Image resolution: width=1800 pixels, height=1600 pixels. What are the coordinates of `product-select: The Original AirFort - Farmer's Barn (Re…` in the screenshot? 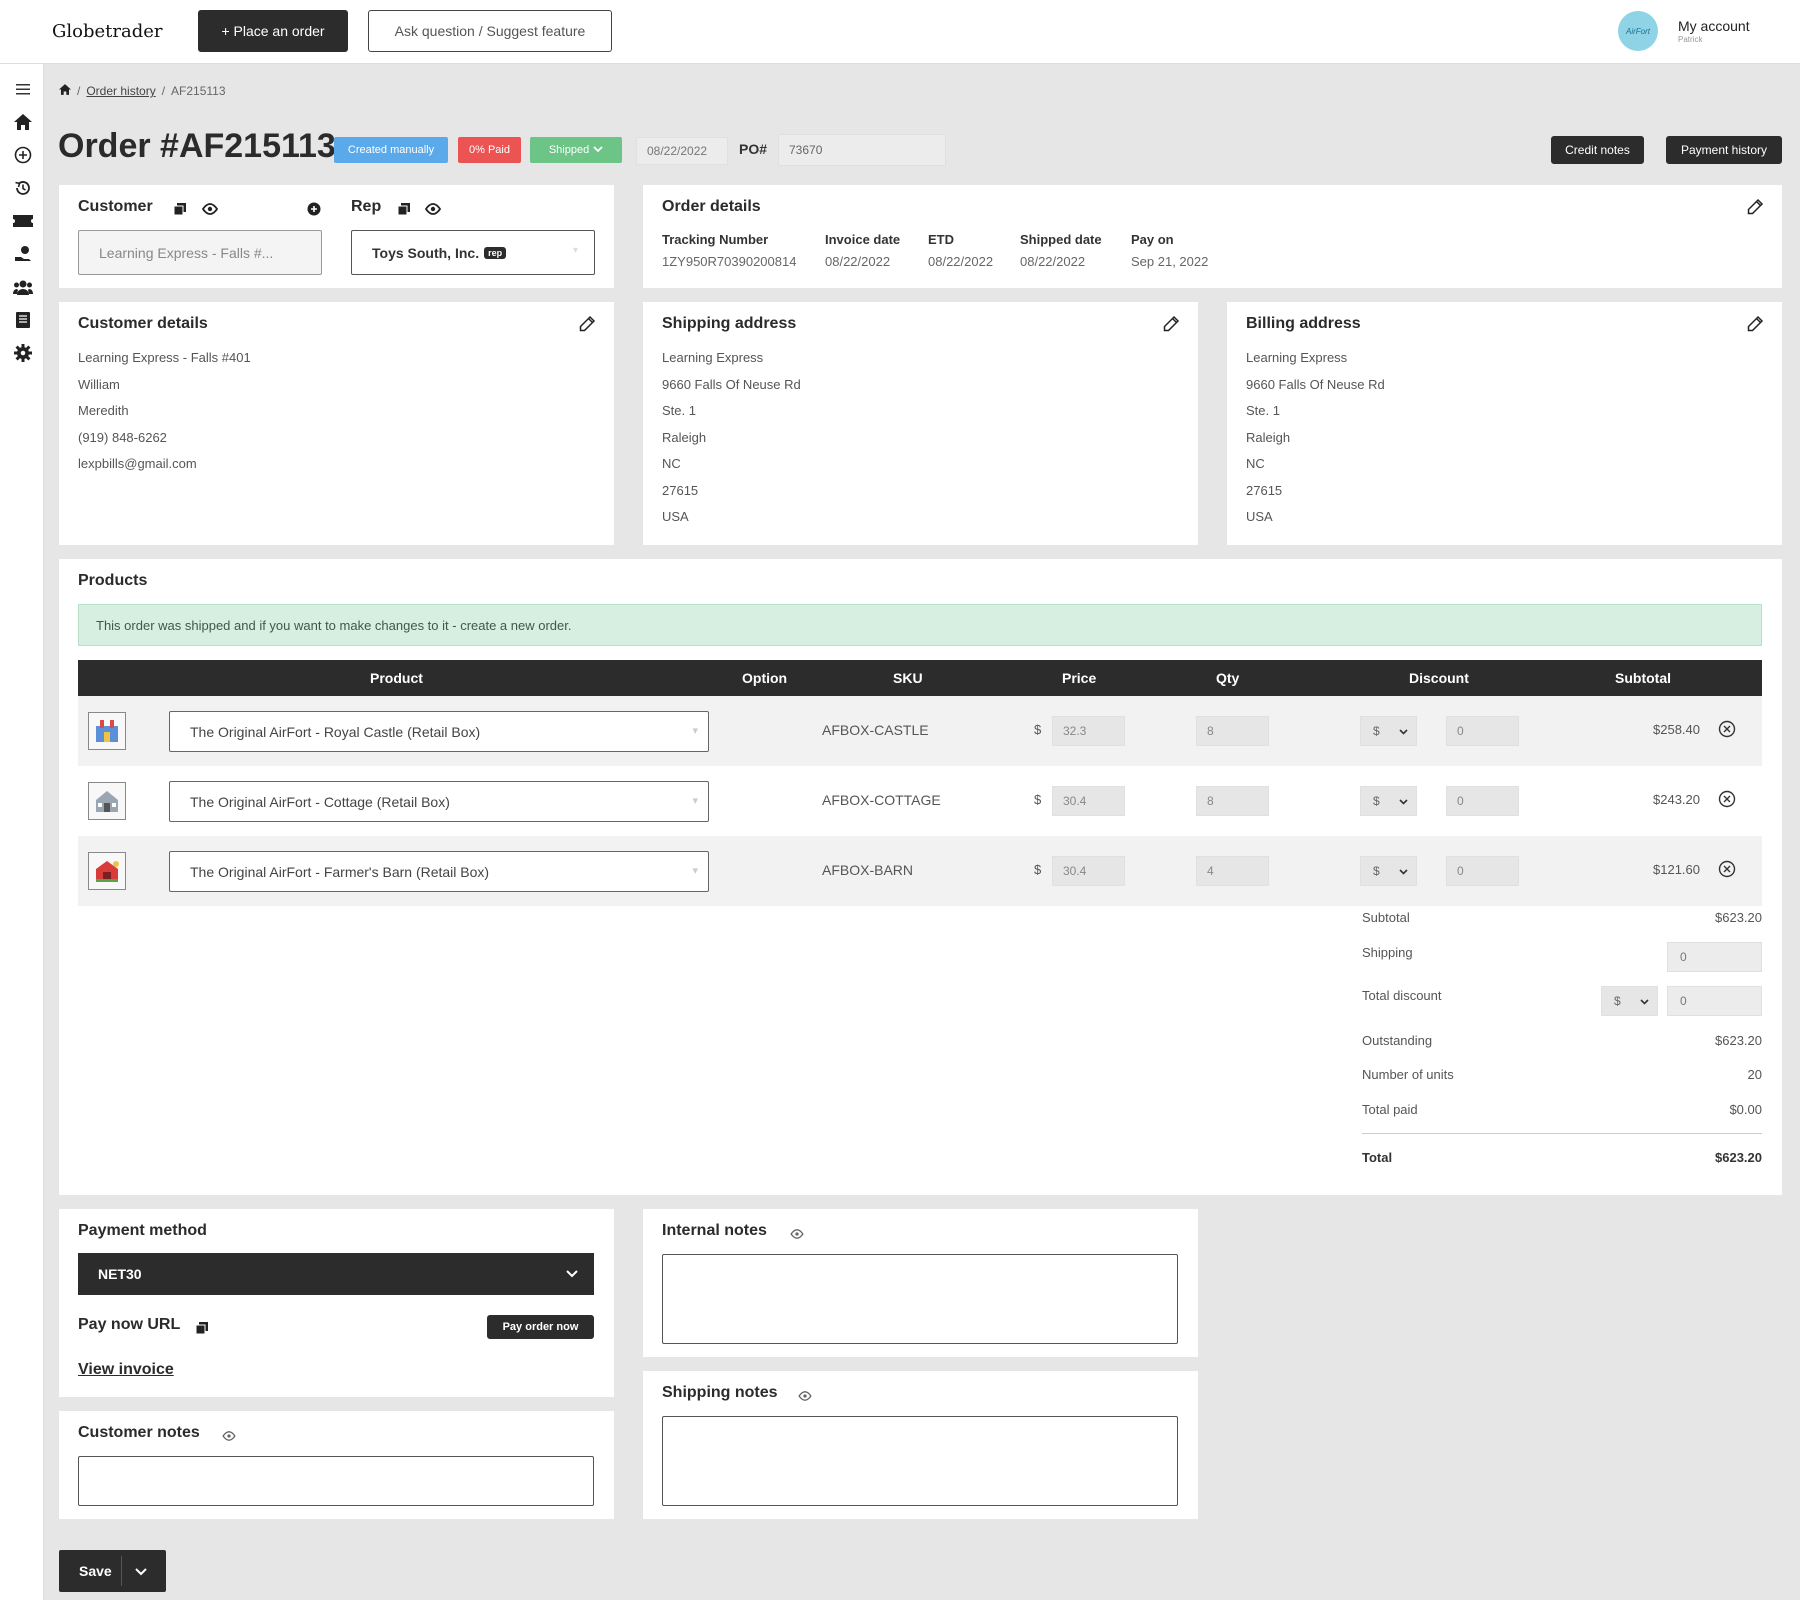 It's located at (439, 871).